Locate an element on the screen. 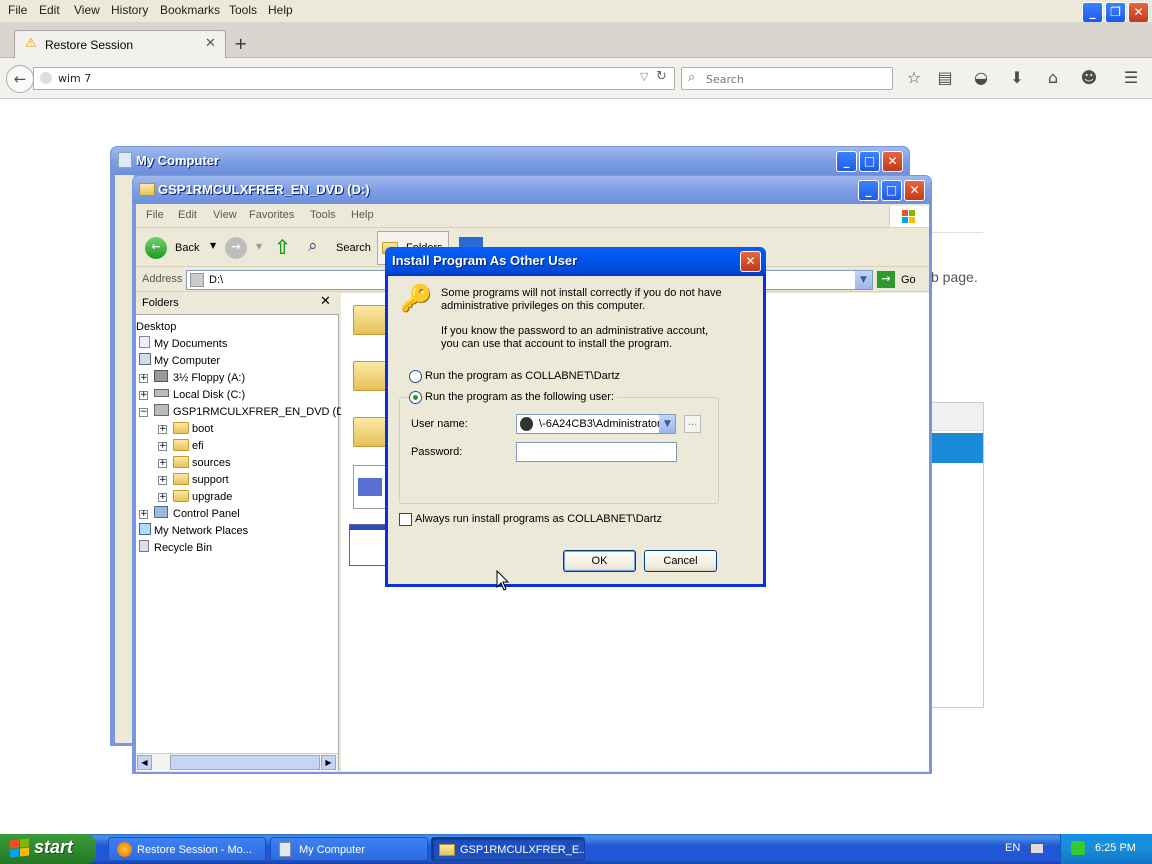 This screenshot has height=864, width=1152. address-dropdown-icon: ▼ is located at coordinates (863, 280).